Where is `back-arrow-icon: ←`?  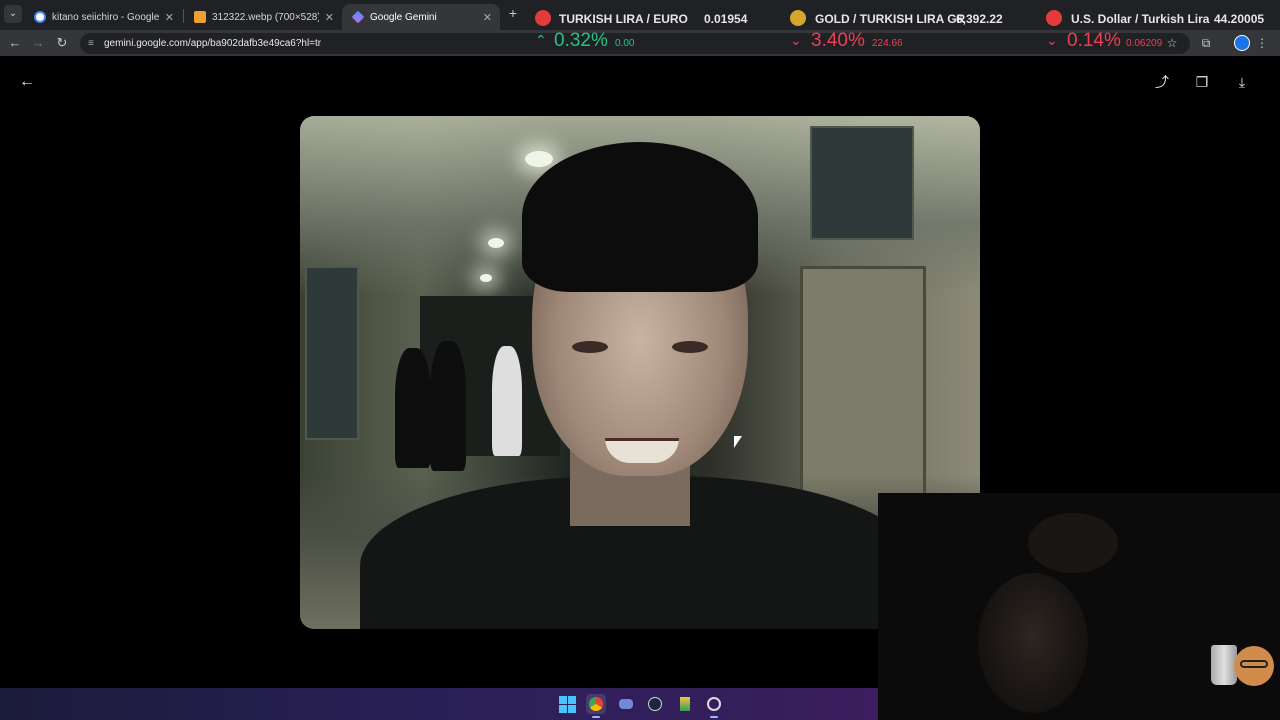
back-arrow-icon: ← is located at coordinates (27, 82).